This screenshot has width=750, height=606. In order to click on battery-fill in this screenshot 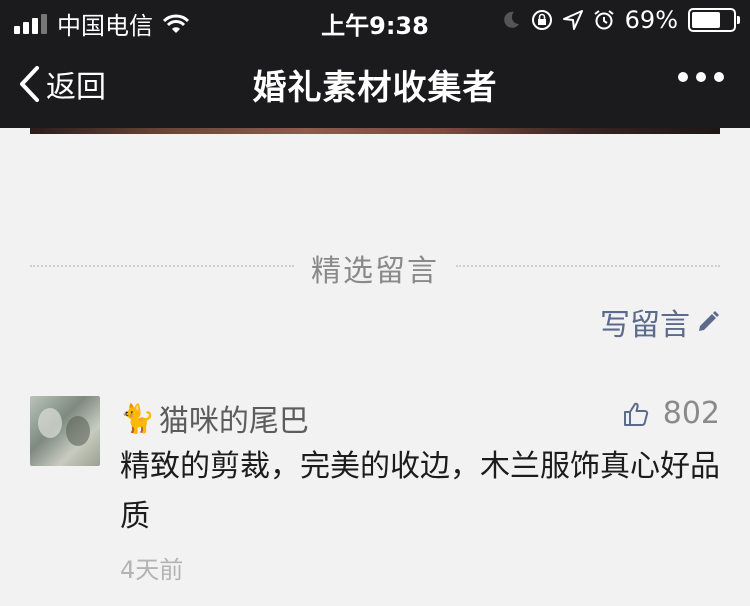, I will do `click(706, 20)`.